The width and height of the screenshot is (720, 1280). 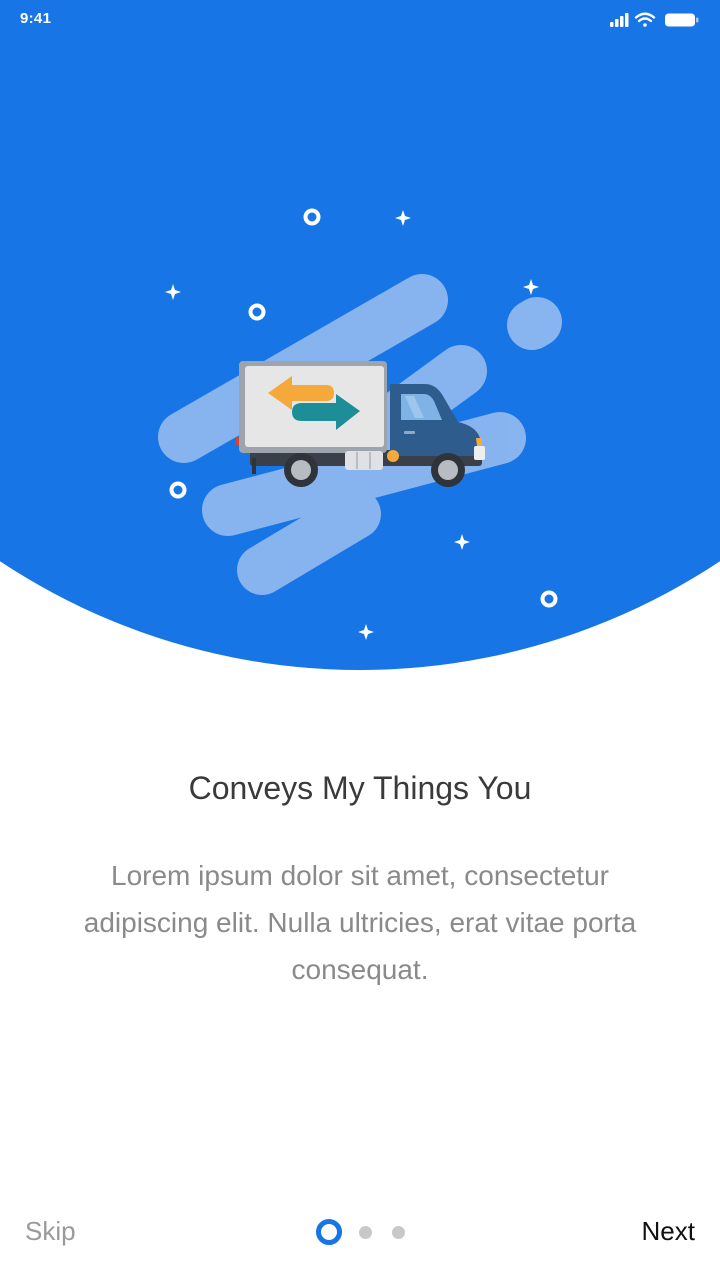 I want to click on skip-button: Skip, so click(x=50, y=1231).